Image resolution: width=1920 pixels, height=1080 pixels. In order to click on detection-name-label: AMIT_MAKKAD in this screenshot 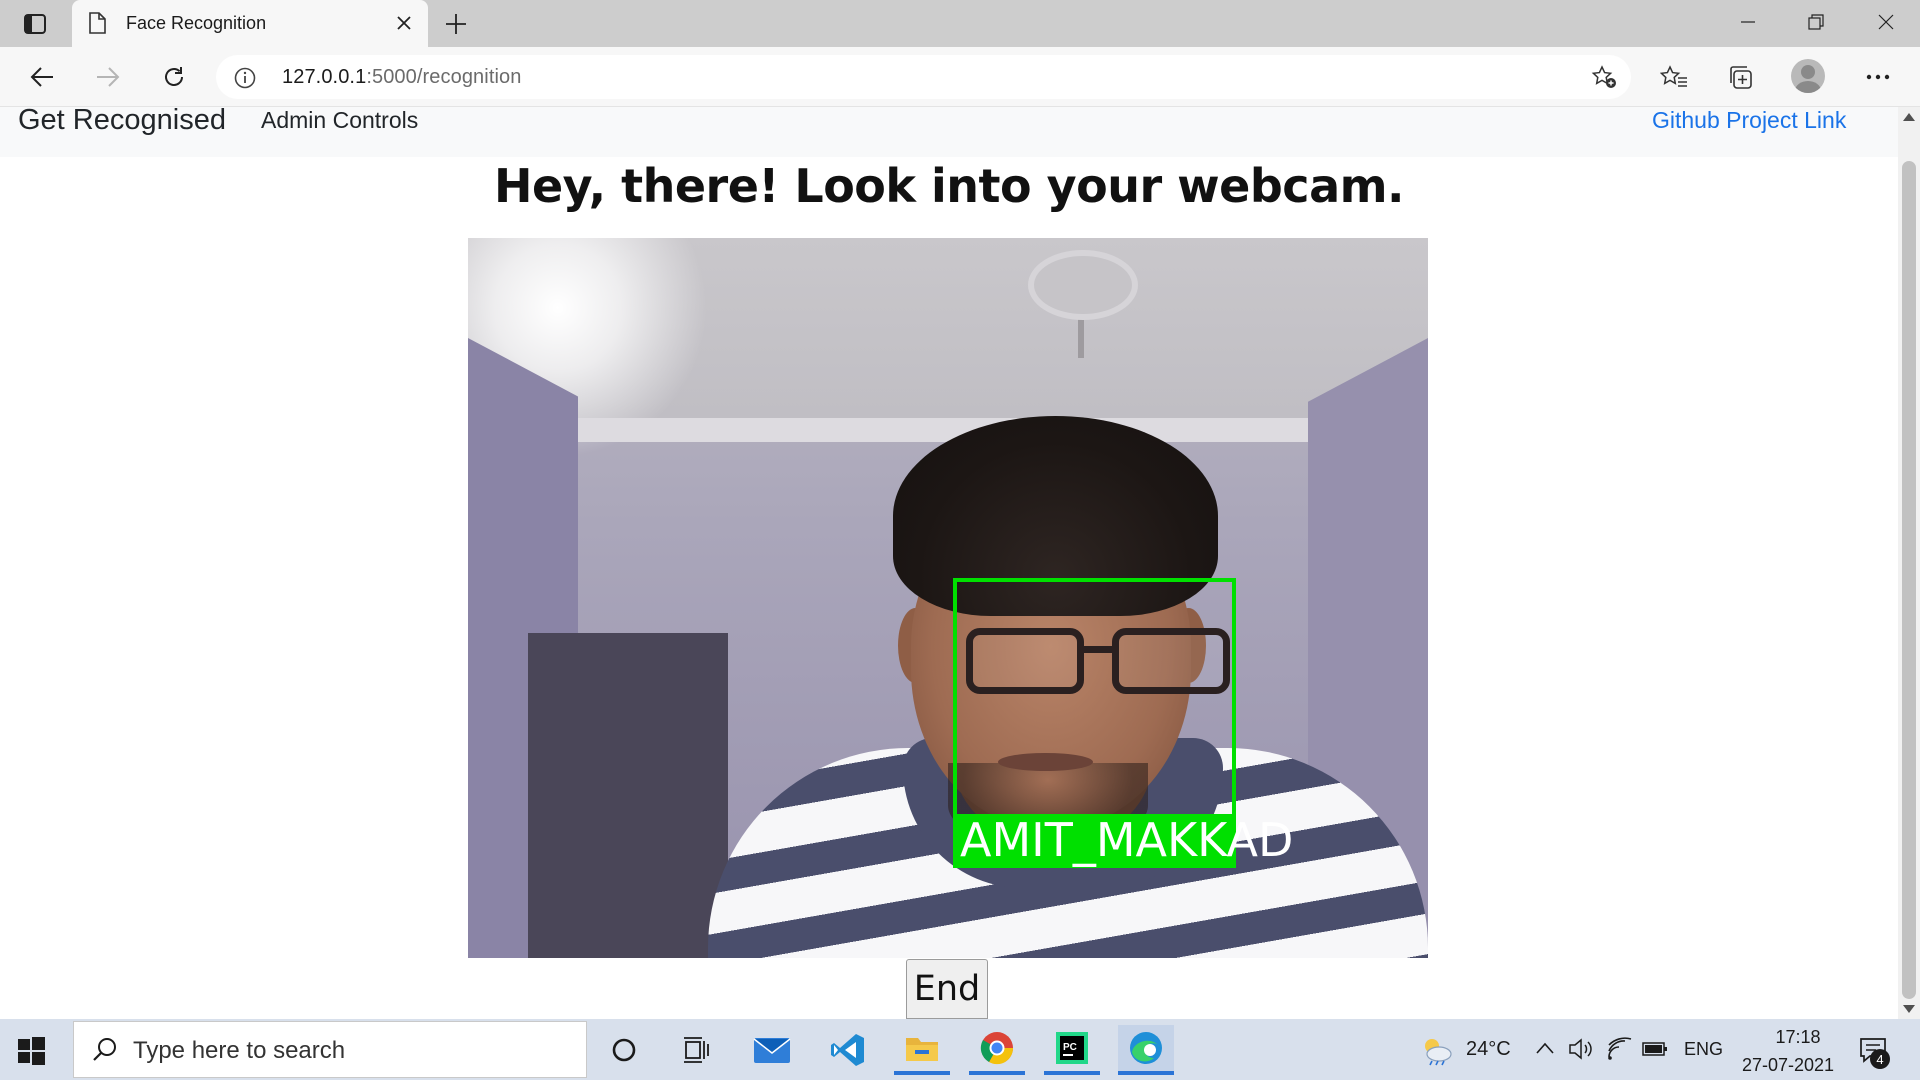, I will do `click(1127, 840)`.